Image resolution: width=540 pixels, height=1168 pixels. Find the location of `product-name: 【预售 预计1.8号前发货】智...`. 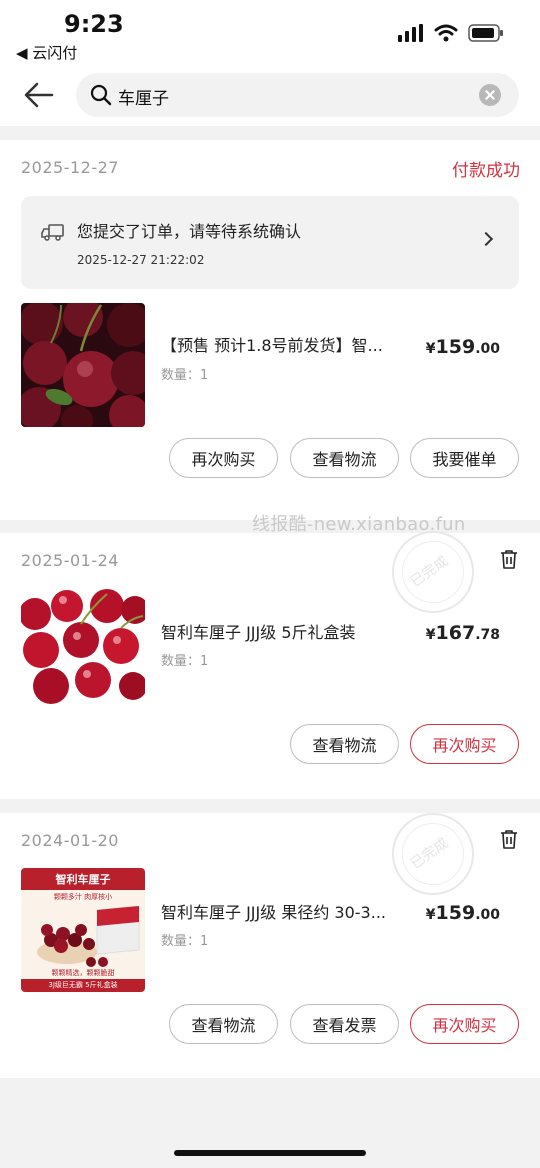

product-name: 【预售 预计1.8号前发货】智... is located at coordinates (272, 344).